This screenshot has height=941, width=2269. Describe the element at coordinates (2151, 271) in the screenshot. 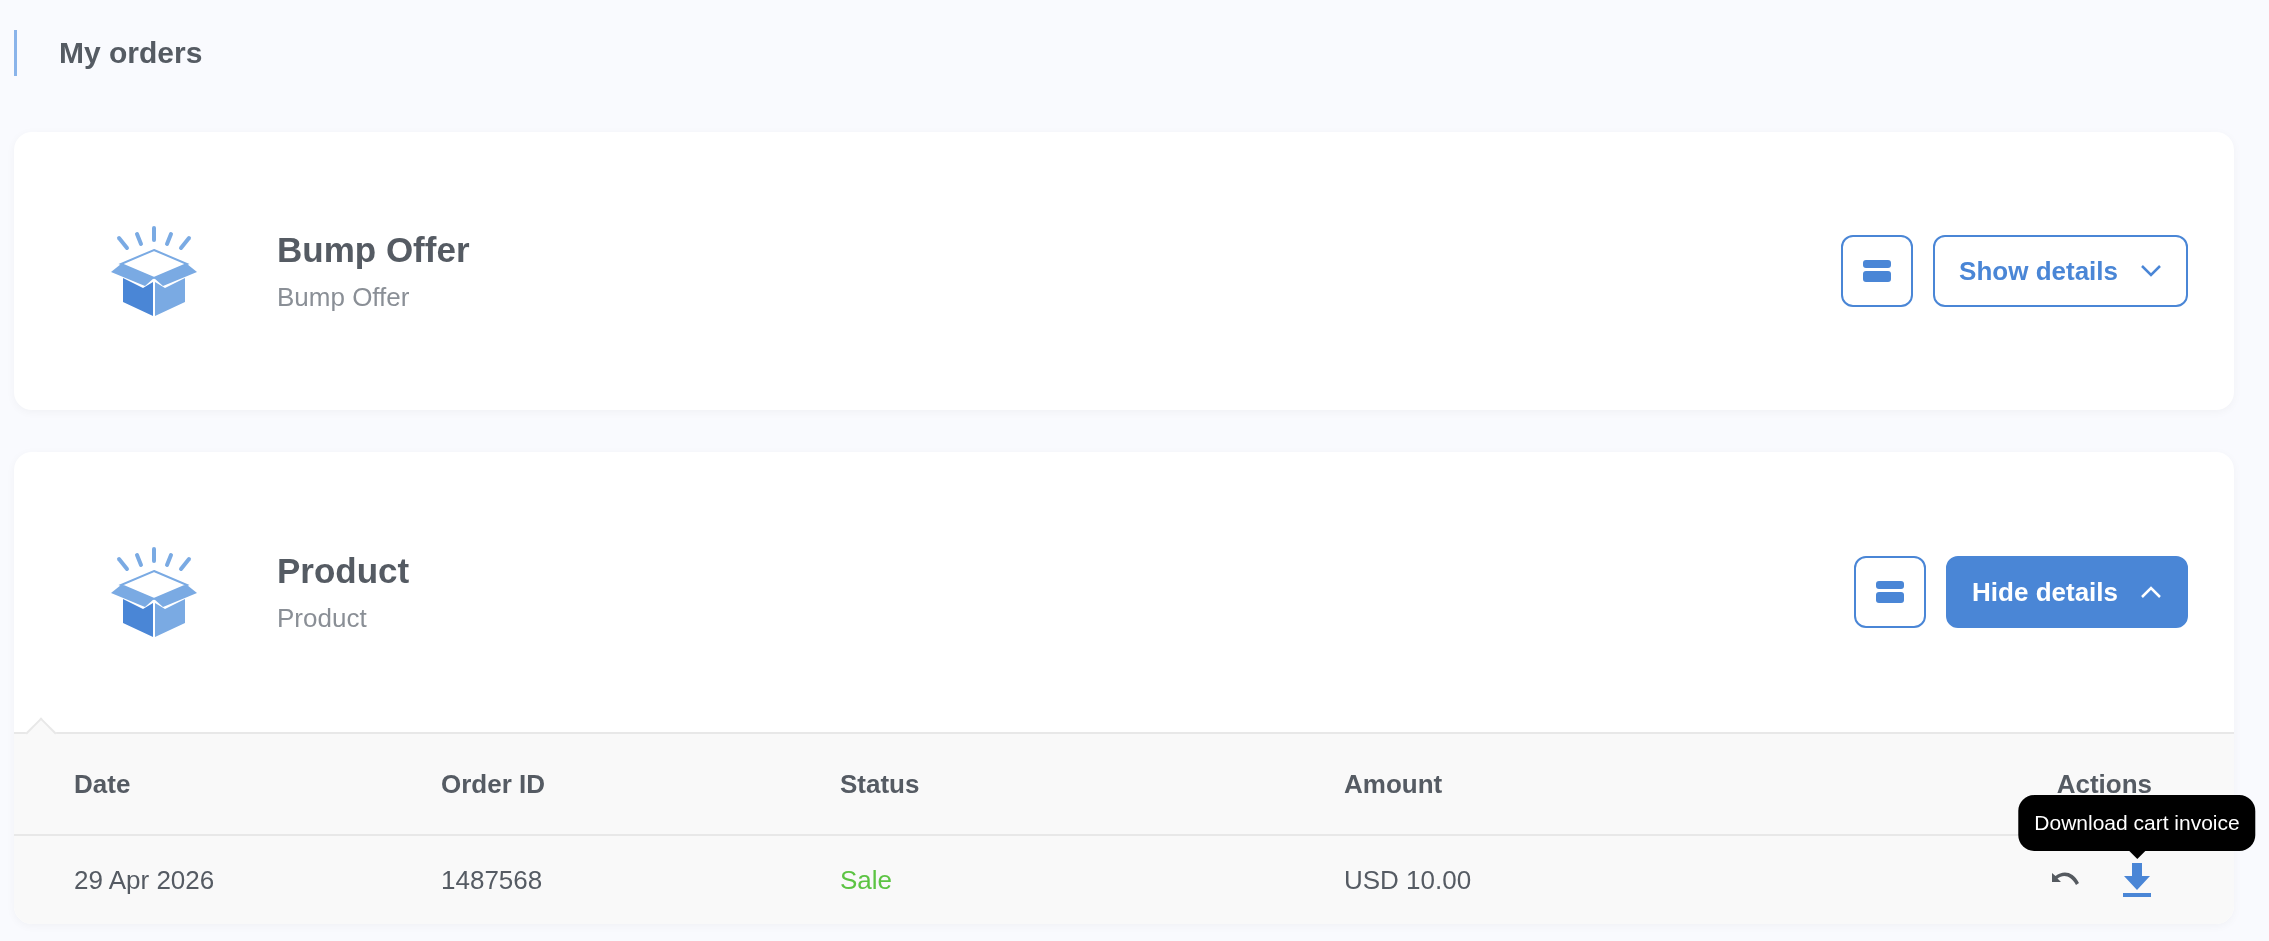

I see `chevron-down-icon` at that location.